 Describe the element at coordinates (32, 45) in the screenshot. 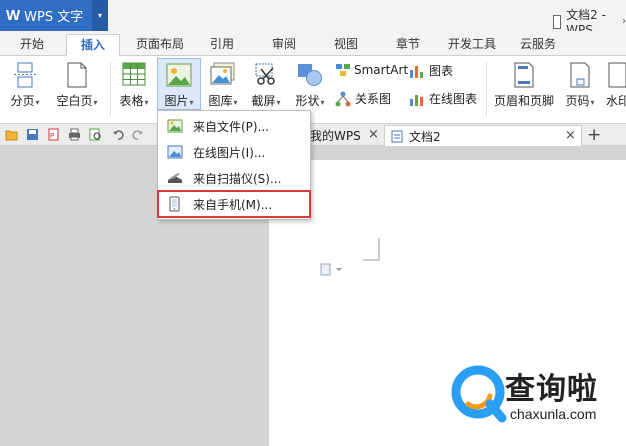

I see `tab-home: 开始` at that location.